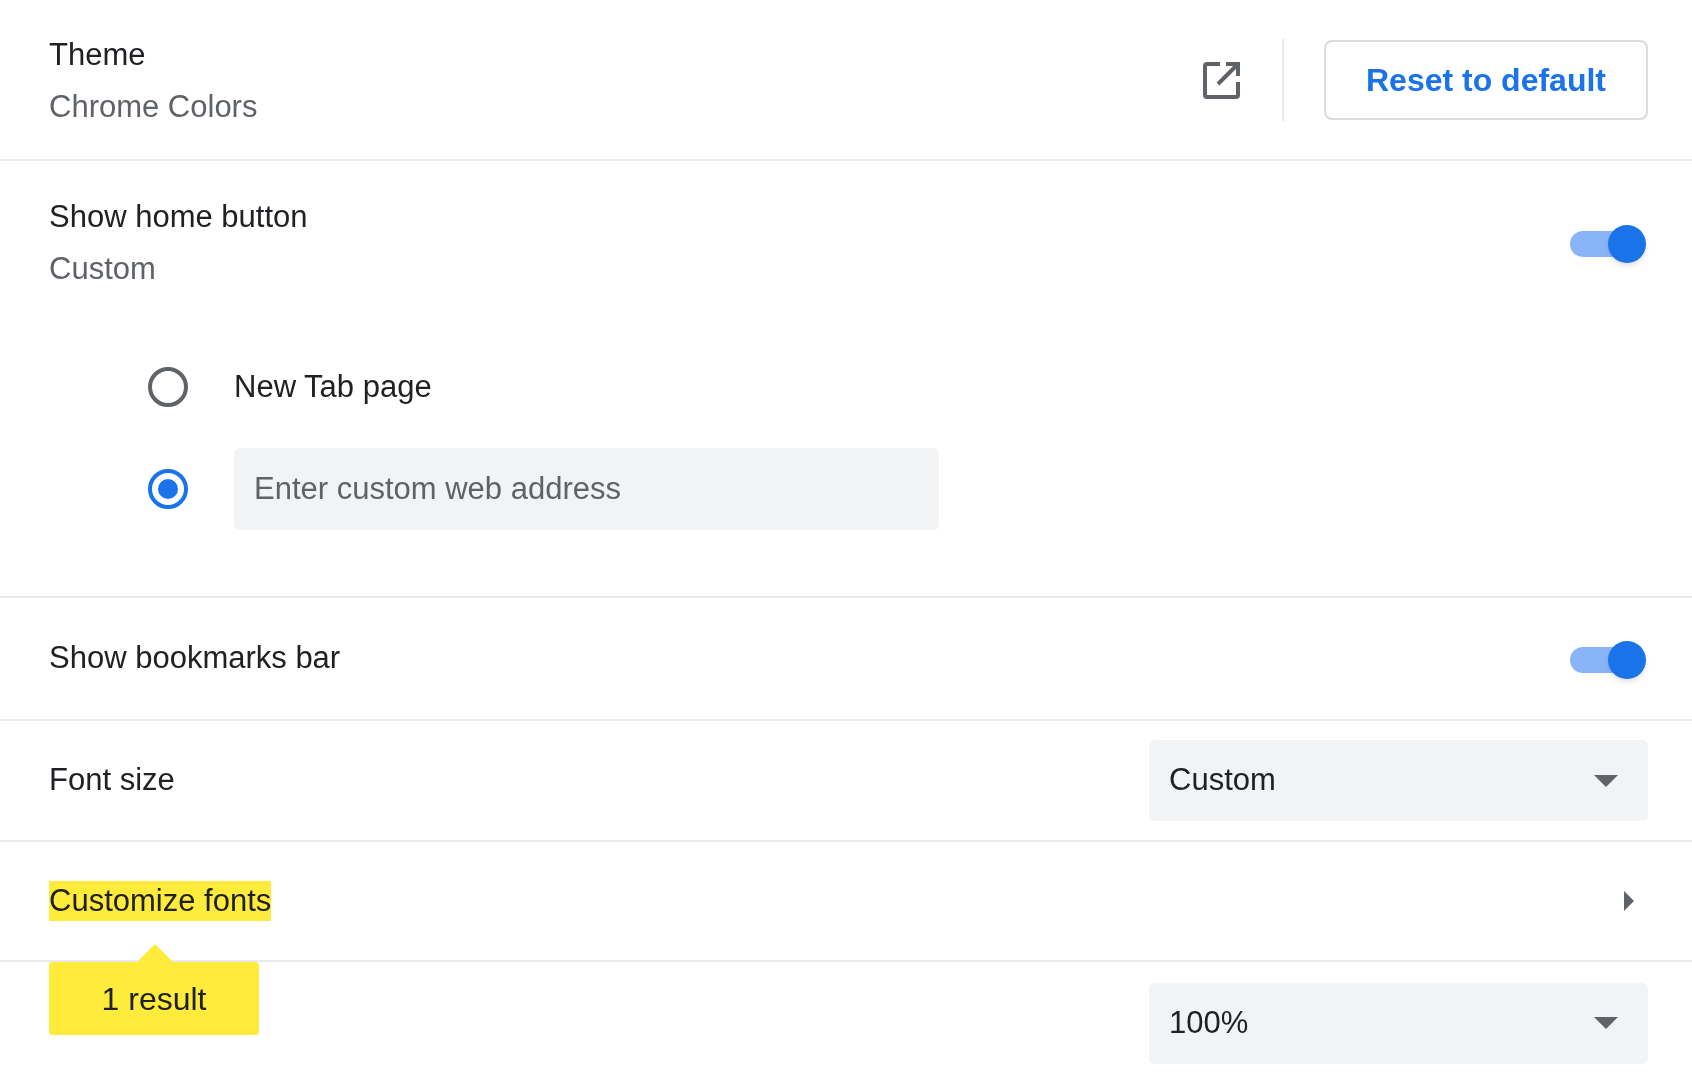 This screenshot has width=1692, height=1085. What do you see at coordinates (1485, 79) in the screenshot?
I see `reset-button: Reset to default` at bounding box center [1485, 79].